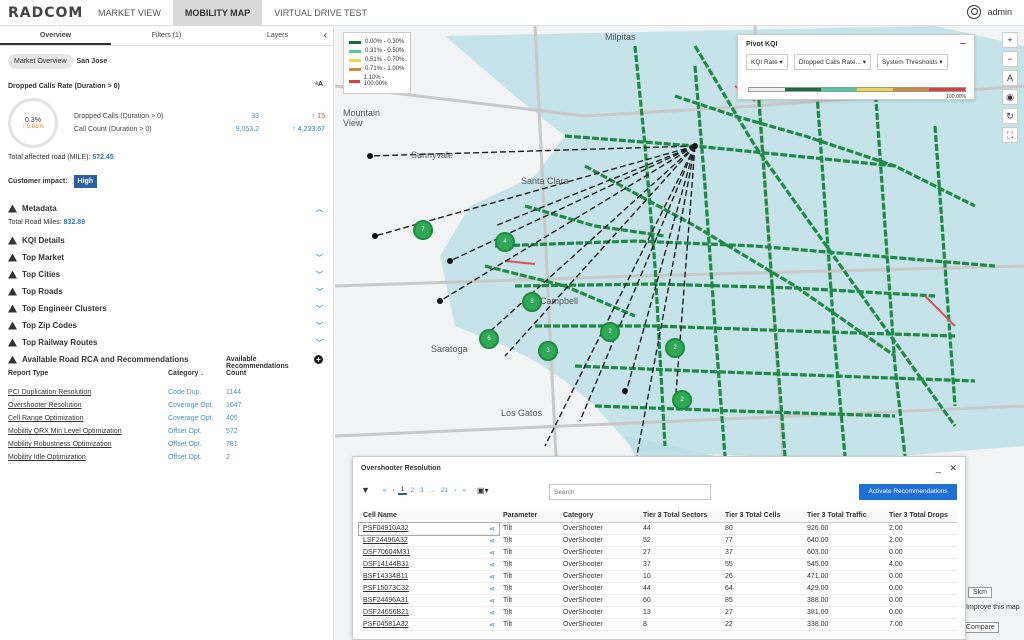  I want to click on cell-name-link: DSF14144B31 ⋖, so click(429, 564).